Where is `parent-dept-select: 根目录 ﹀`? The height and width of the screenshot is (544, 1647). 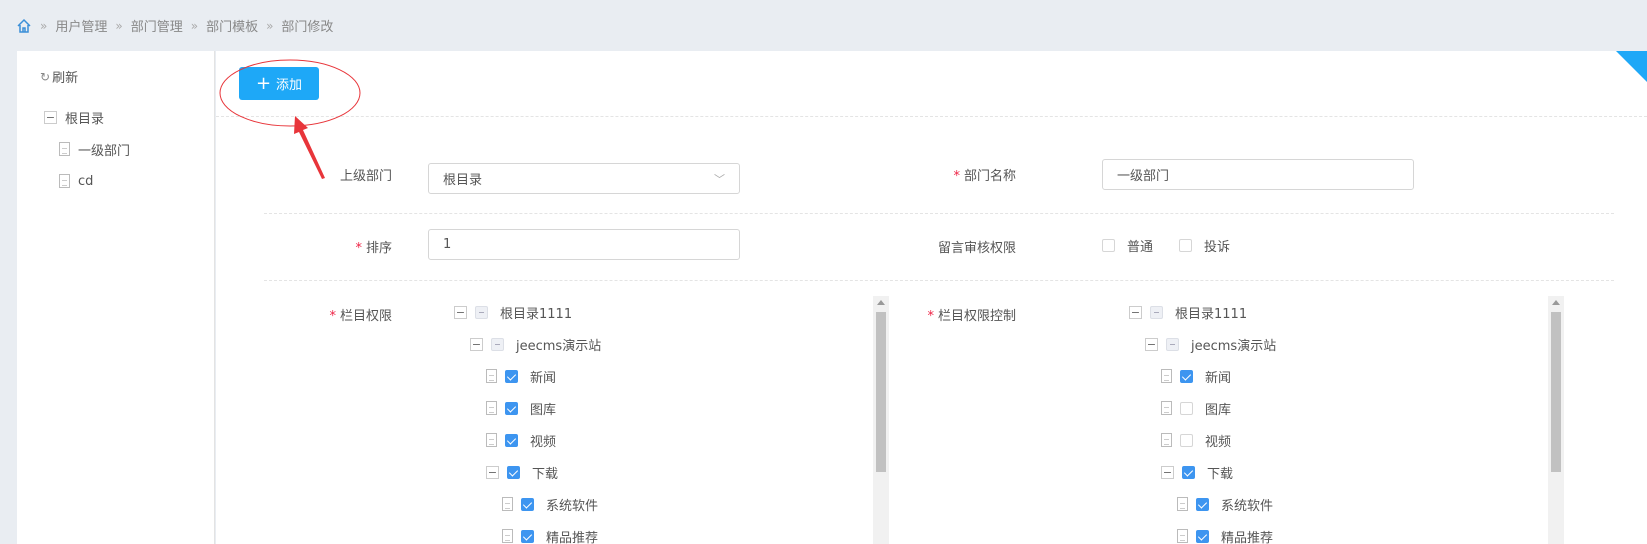 parent-dept-select: 根目录 ﹀ is located at coordinates (584, 178).